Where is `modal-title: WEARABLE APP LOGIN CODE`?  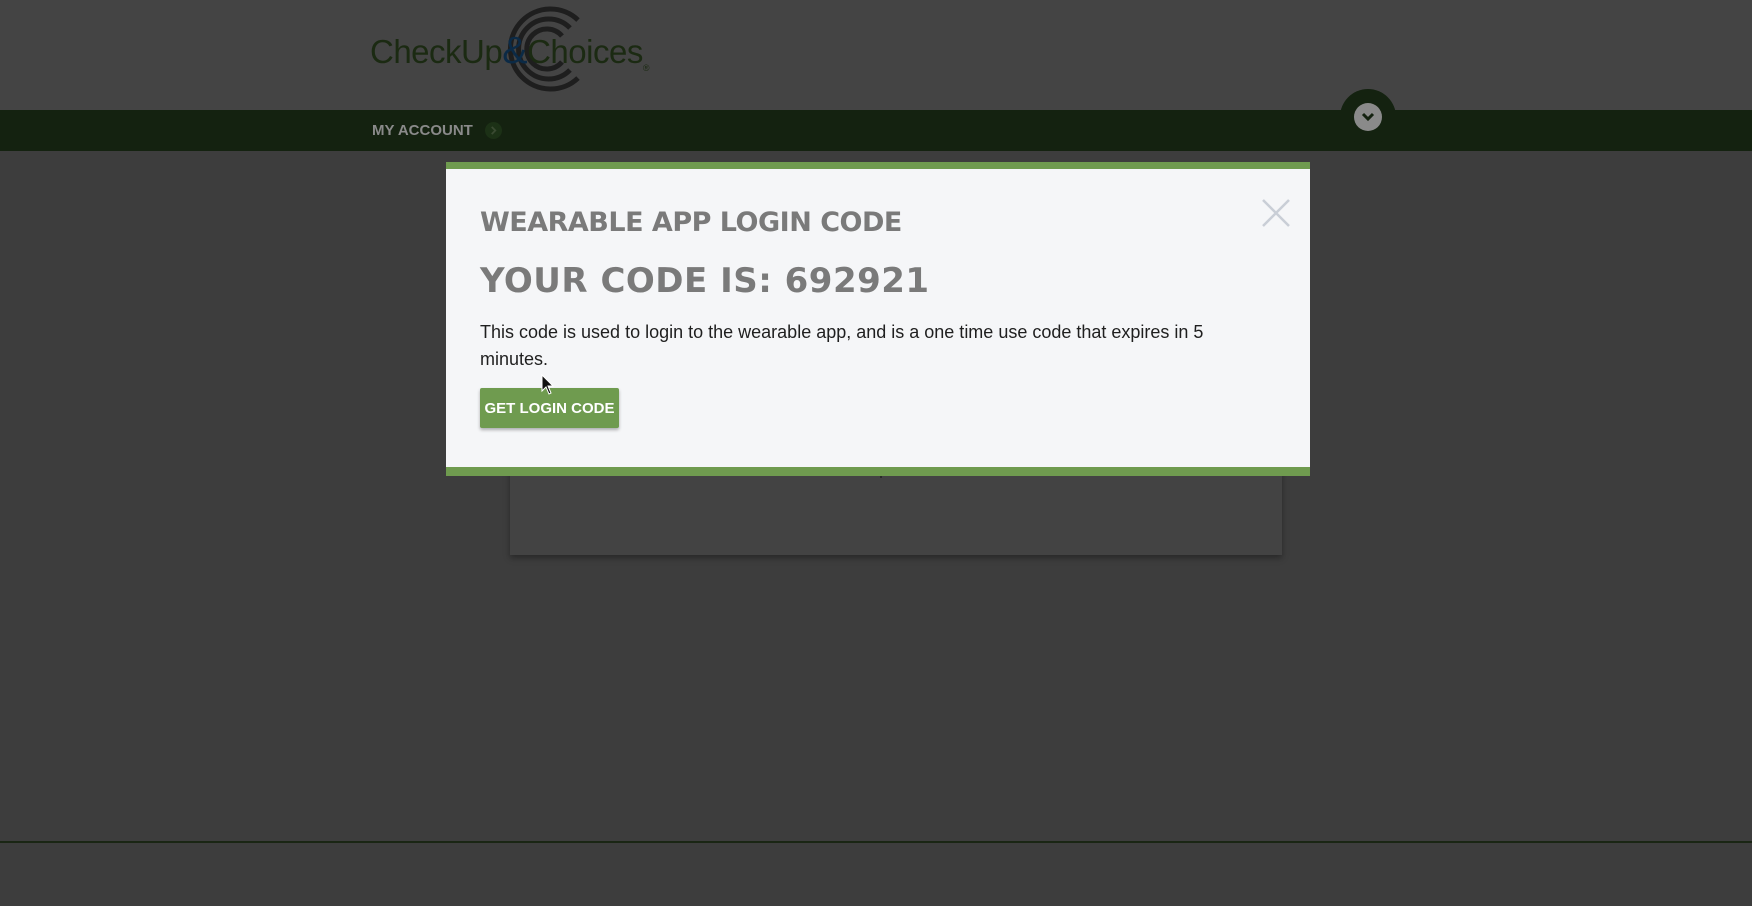
modal-title: WEARABLE APP LOGIN CODE is located at coordinates (691, 222).